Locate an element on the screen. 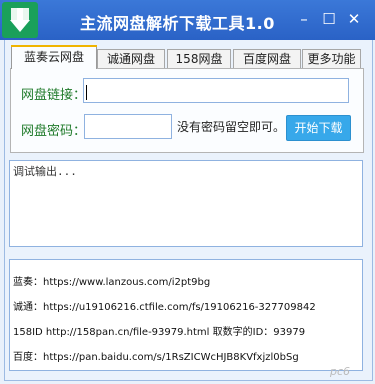 The width and height of the screenshot is (375, 384). tab-158: 158网盘 is located at coordinates (199, 59).